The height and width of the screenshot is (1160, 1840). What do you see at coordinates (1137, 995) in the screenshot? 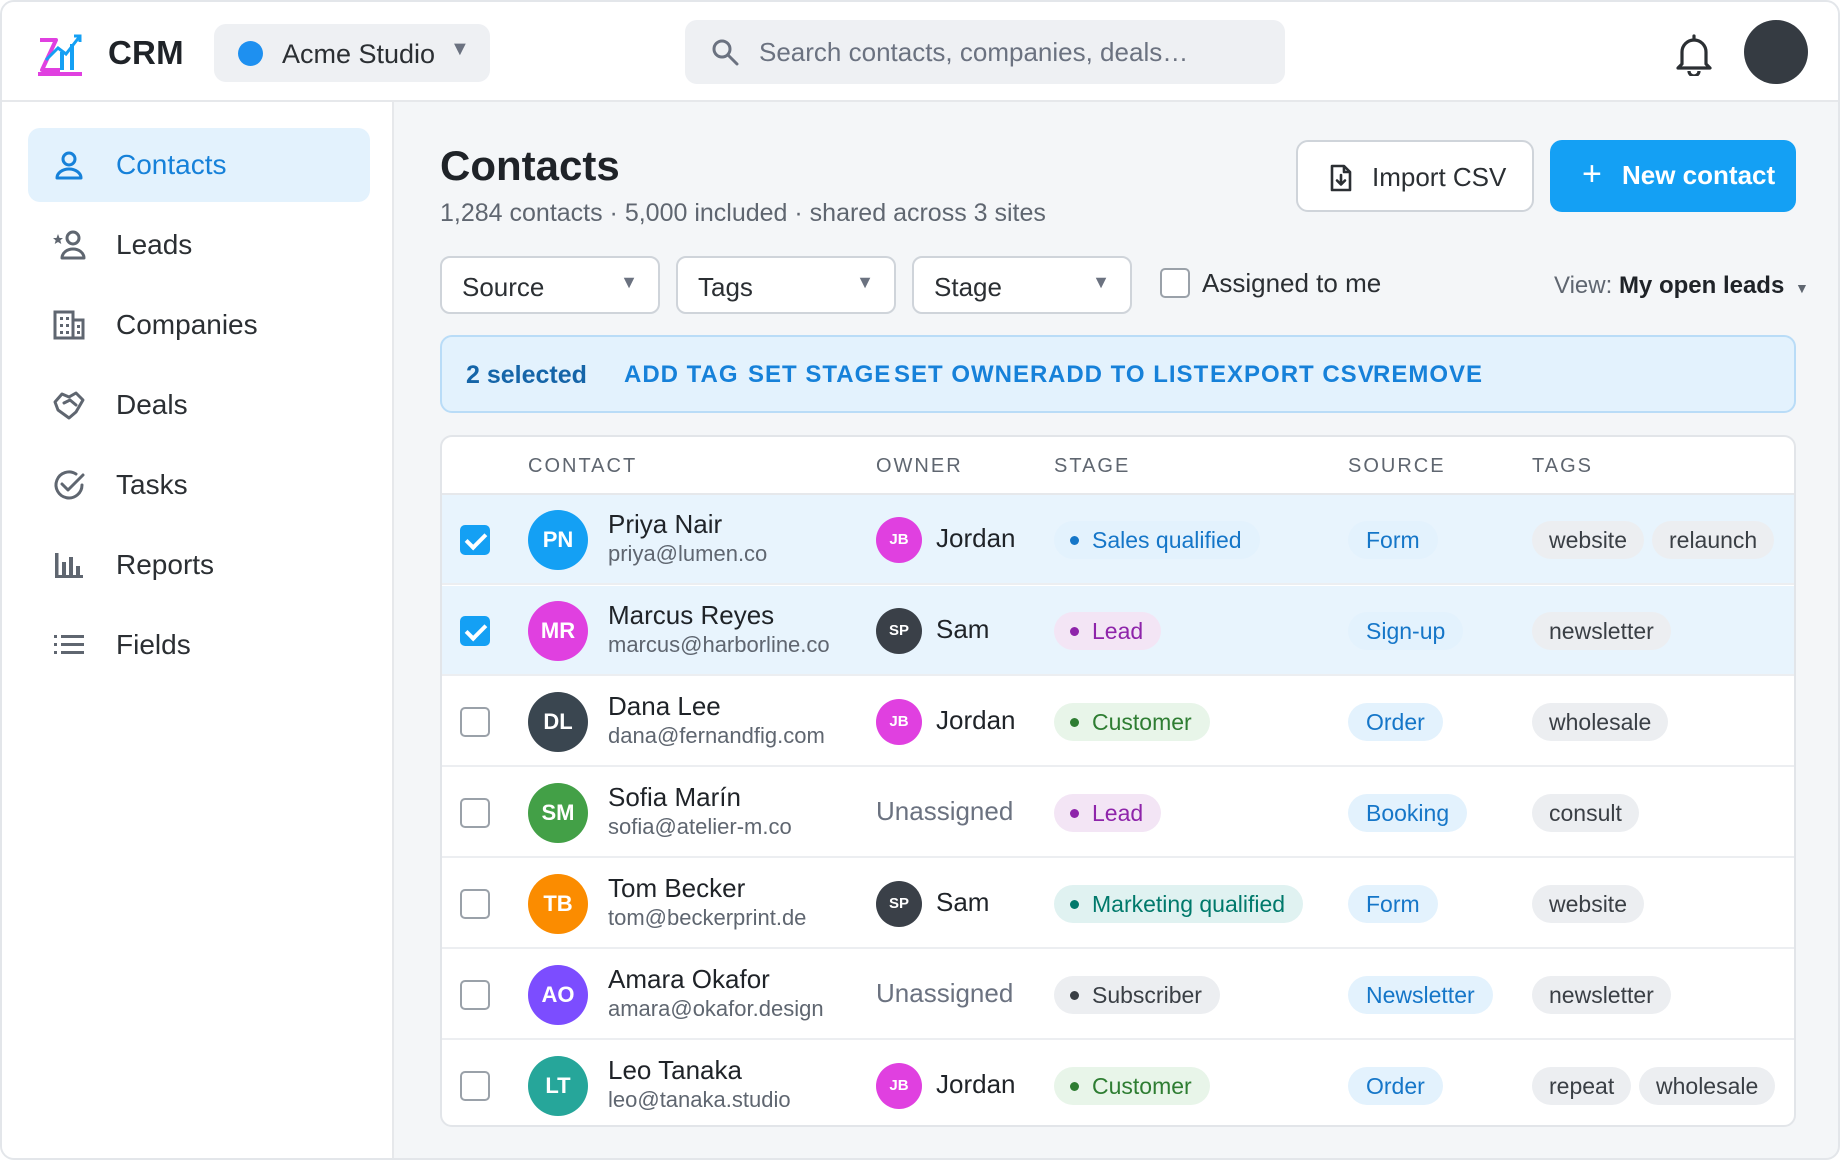
I see `stage-badge: Subscriber` at bounding box center [1137, 995].